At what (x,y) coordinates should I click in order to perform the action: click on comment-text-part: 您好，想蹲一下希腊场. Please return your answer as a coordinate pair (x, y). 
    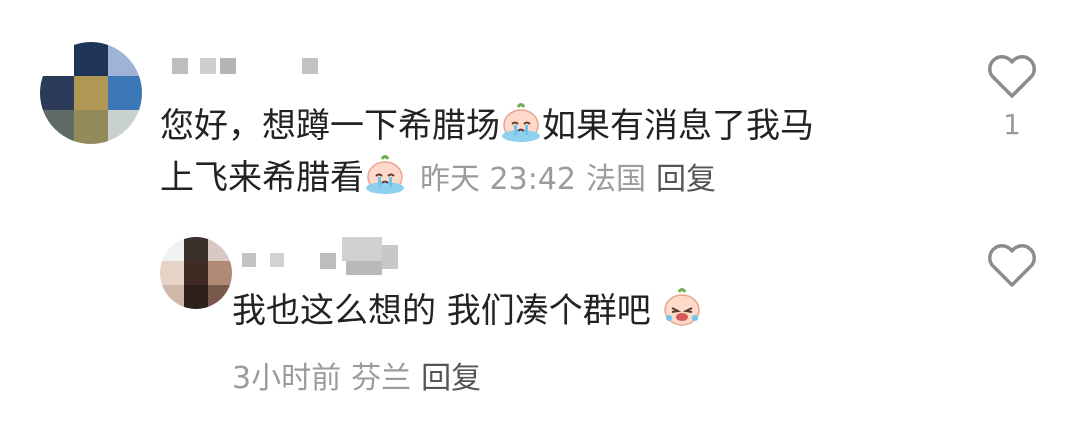
    Looking at the image, I should click on (330, 126).